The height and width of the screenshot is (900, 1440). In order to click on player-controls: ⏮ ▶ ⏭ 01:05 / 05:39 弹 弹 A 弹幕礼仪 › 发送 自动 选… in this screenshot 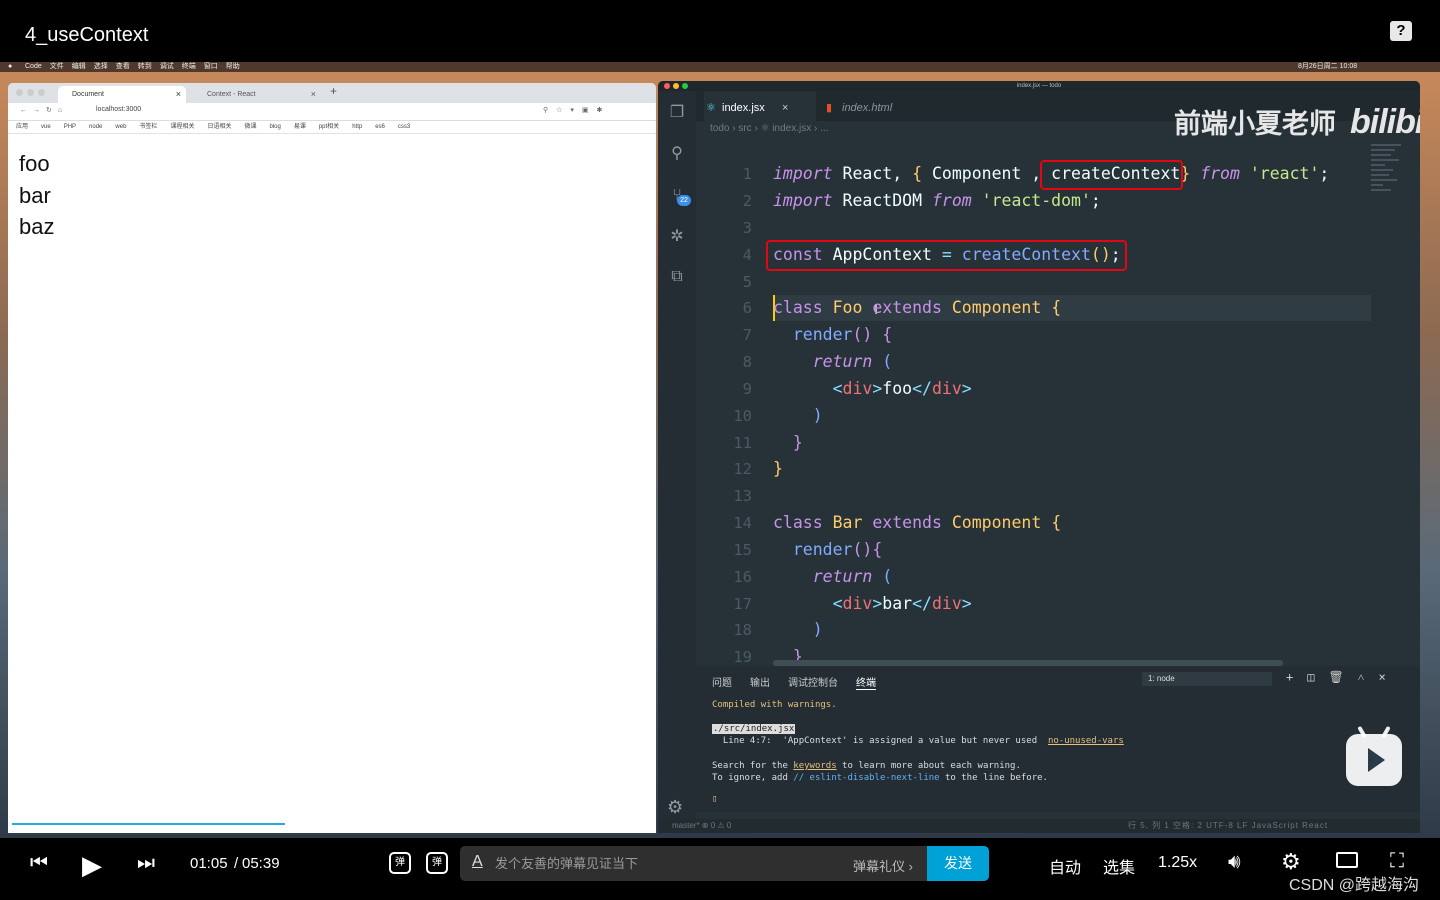, I will do `click(720, 869)`.